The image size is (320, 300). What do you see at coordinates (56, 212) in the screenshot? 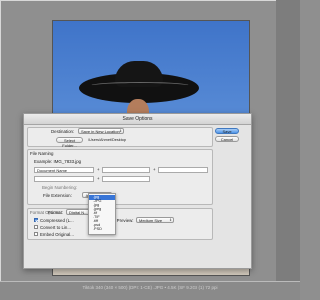
I see `format-label: Format:` at bounding box center [56, 212].